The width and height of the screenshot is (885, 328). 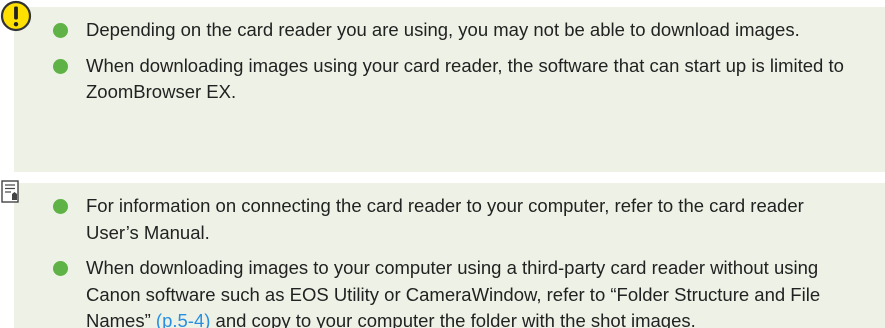 I want to click on memo-icon, so click(x=10, y=191).